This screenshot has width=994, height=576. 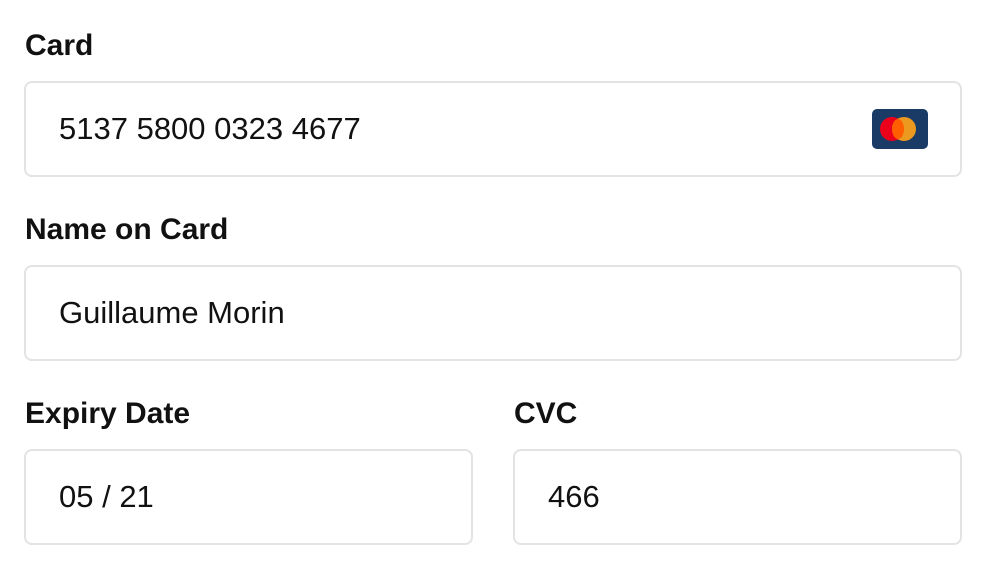 I want to click on cvc-label: CVC, so click(x=546, y=413).